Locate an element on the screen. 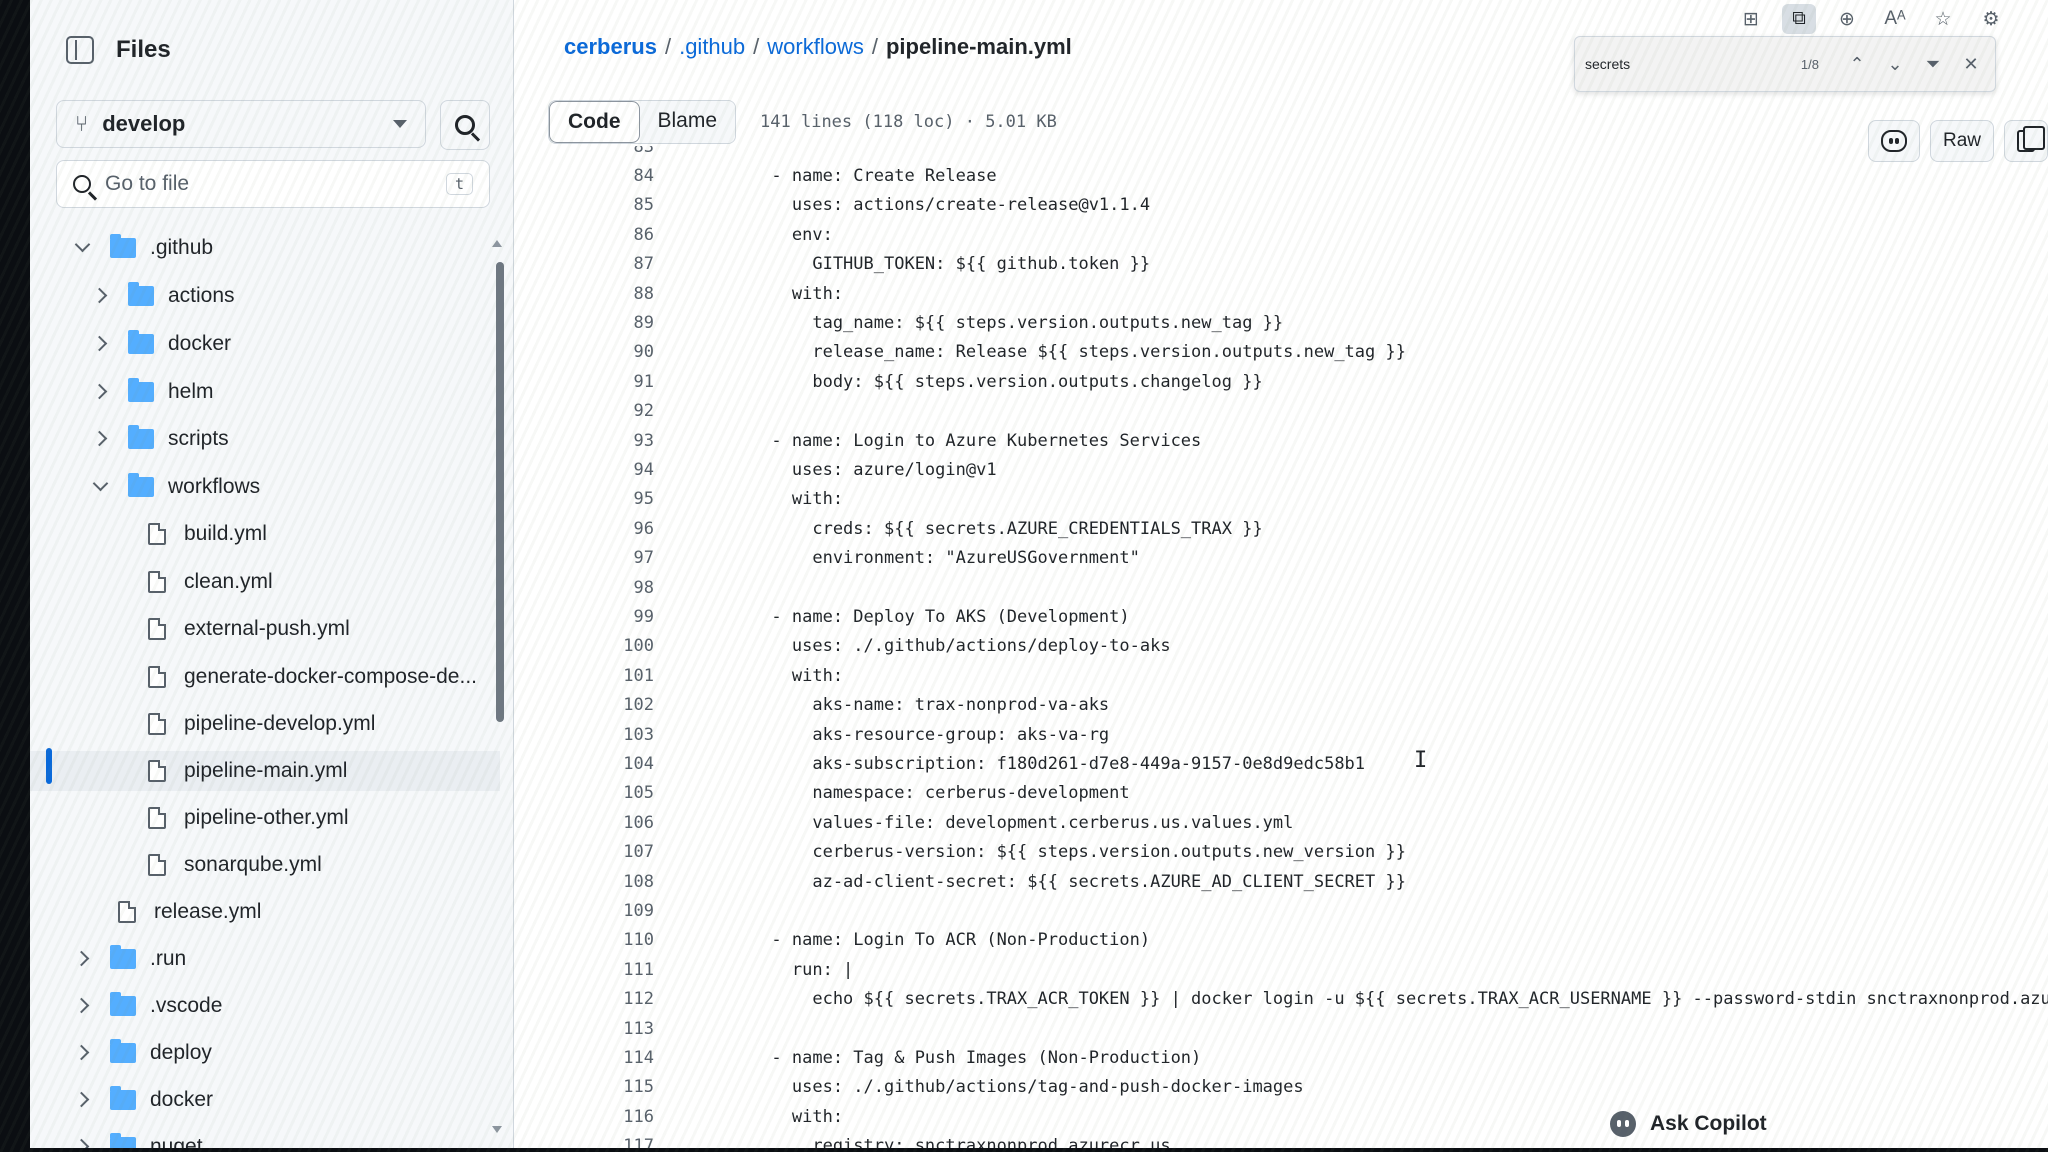  immersive-reader-icon: ⧉ is located at coordinates (1799, 19).